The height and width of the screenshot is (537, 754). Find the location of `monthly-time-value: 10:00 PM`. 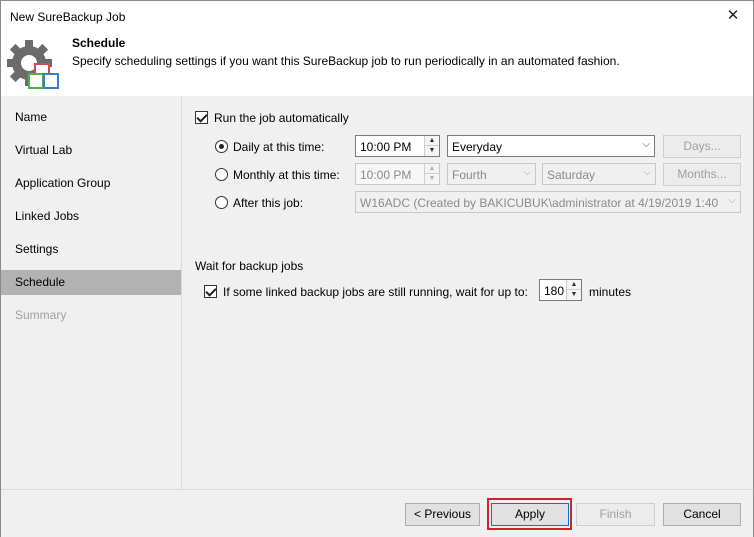

monthly-time-value: 10:00 PM is located at coordinates (386, 175).